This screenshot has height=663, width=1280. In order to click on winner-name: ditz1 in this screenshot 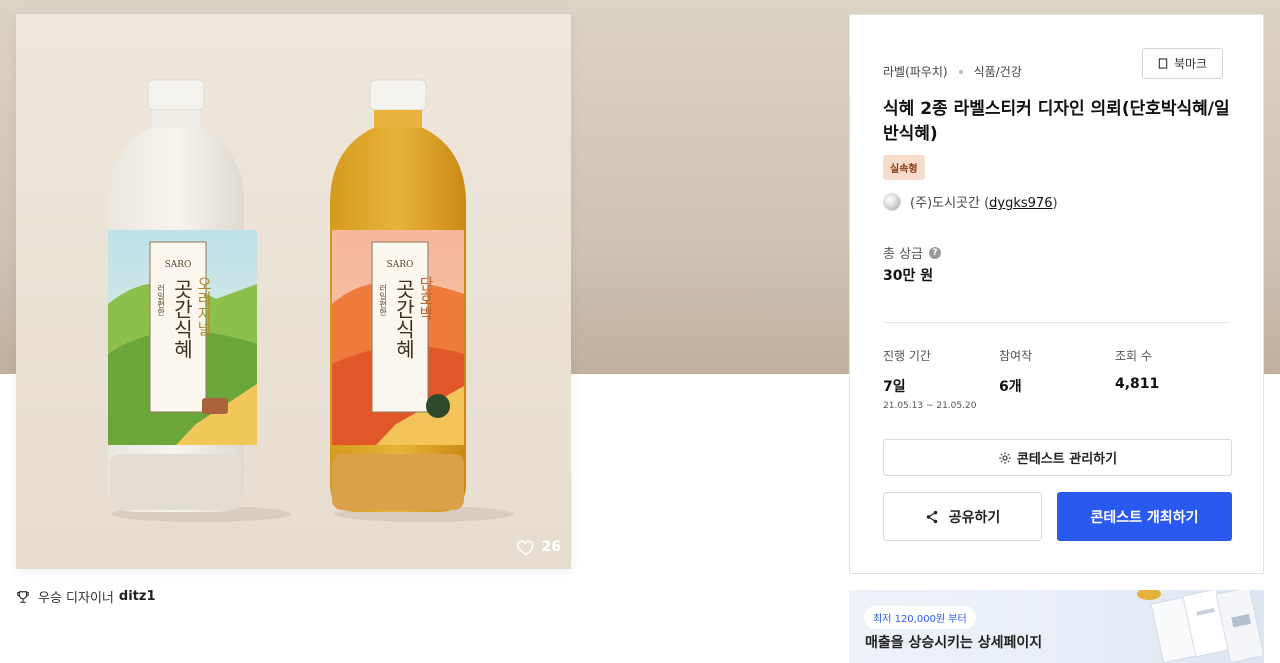, I will do `click(137, 596)`.